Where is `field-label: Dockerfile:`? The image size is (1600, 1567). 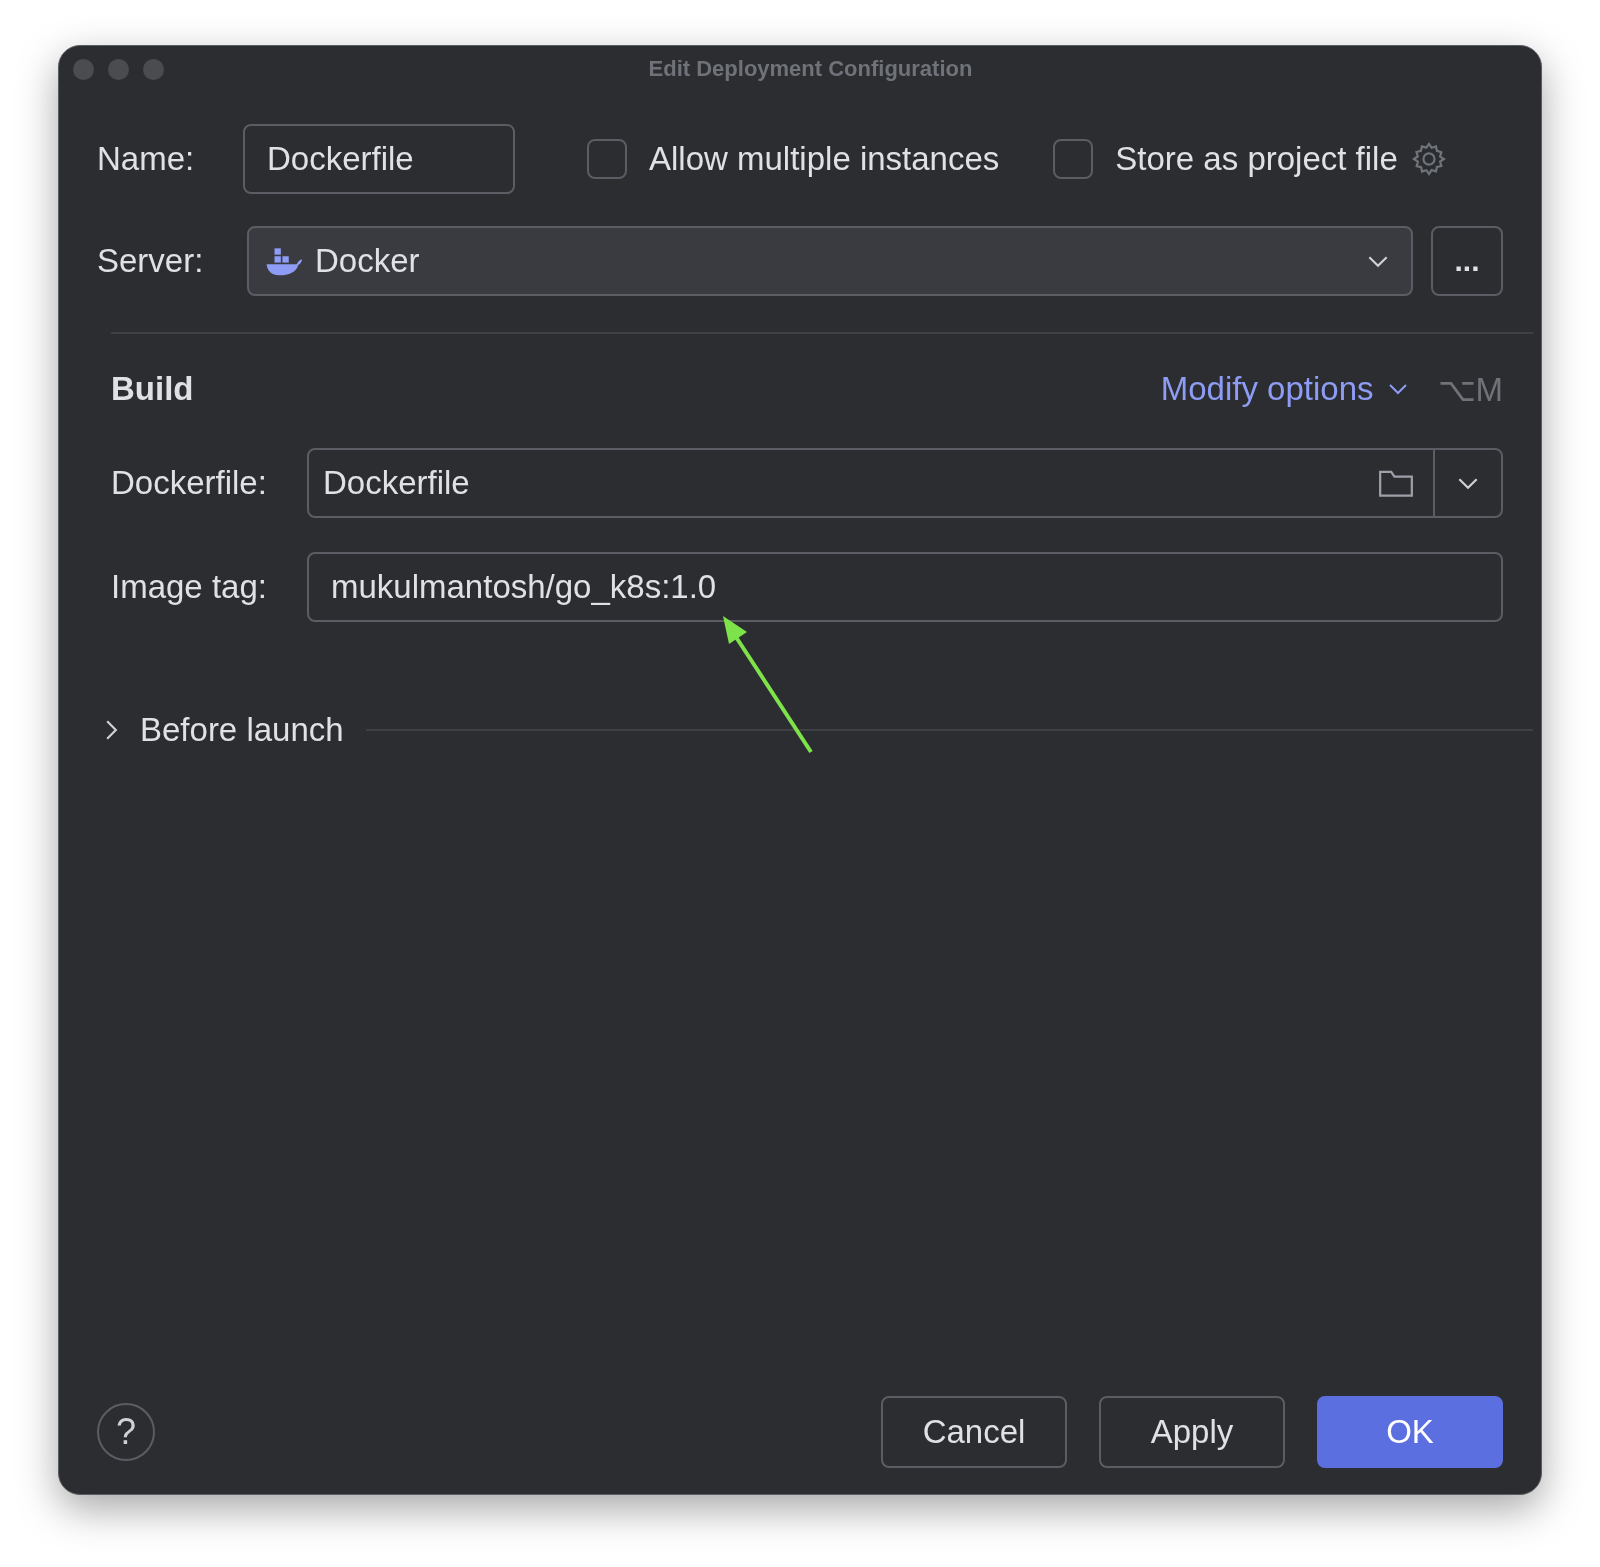
field-label: Dockerfile: is located at coordinates (189, 483).